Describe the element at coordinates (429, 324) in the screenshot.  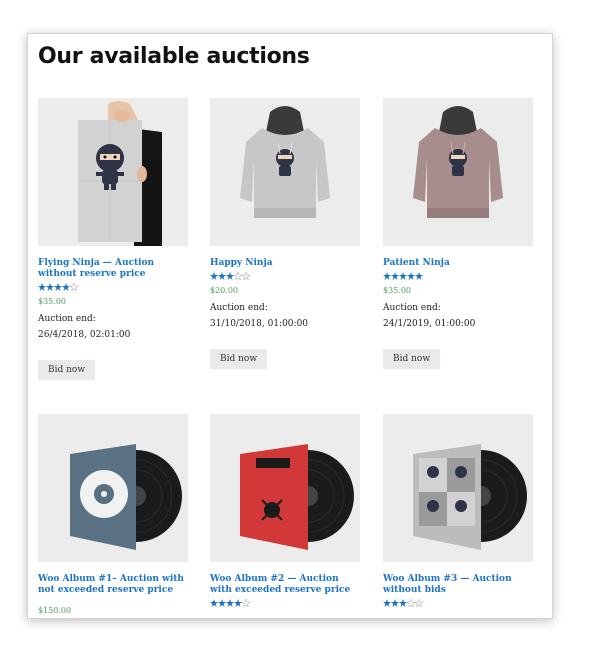
I see `auction-end-date: 24/1/2019, 01:00:00` at that location.